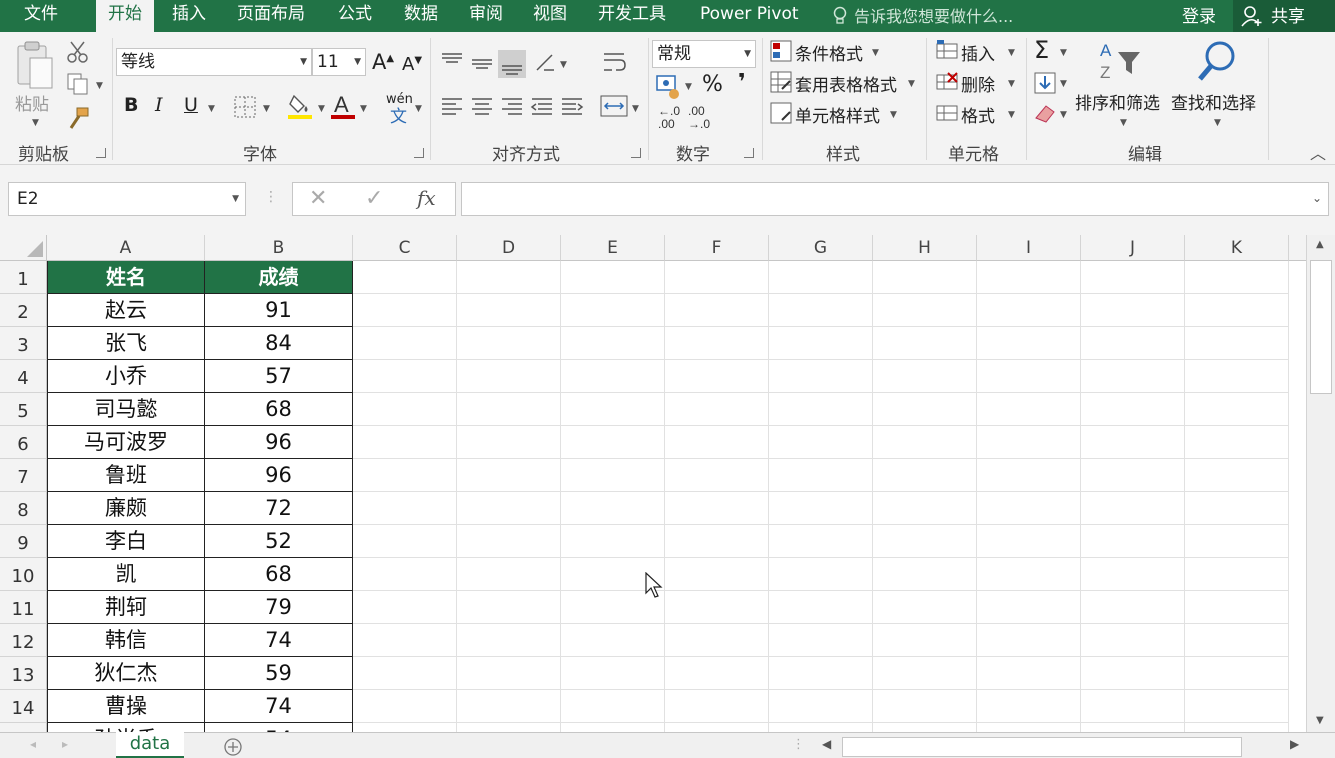 The width and height of the screenshot is (1335, 758). Describe the element at coordinates (33, 744) in the screenshot. I see `prev-sheet-icon: ◂` at that location.